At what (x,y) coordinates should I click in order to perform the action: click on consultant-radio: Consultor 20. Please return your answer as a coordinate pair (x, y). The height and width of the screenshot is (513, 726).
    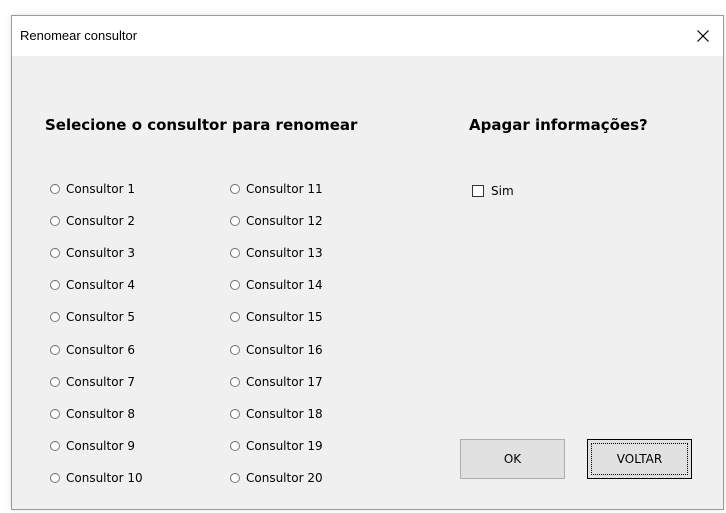
    Looking at the image, I should click on (276, 478).